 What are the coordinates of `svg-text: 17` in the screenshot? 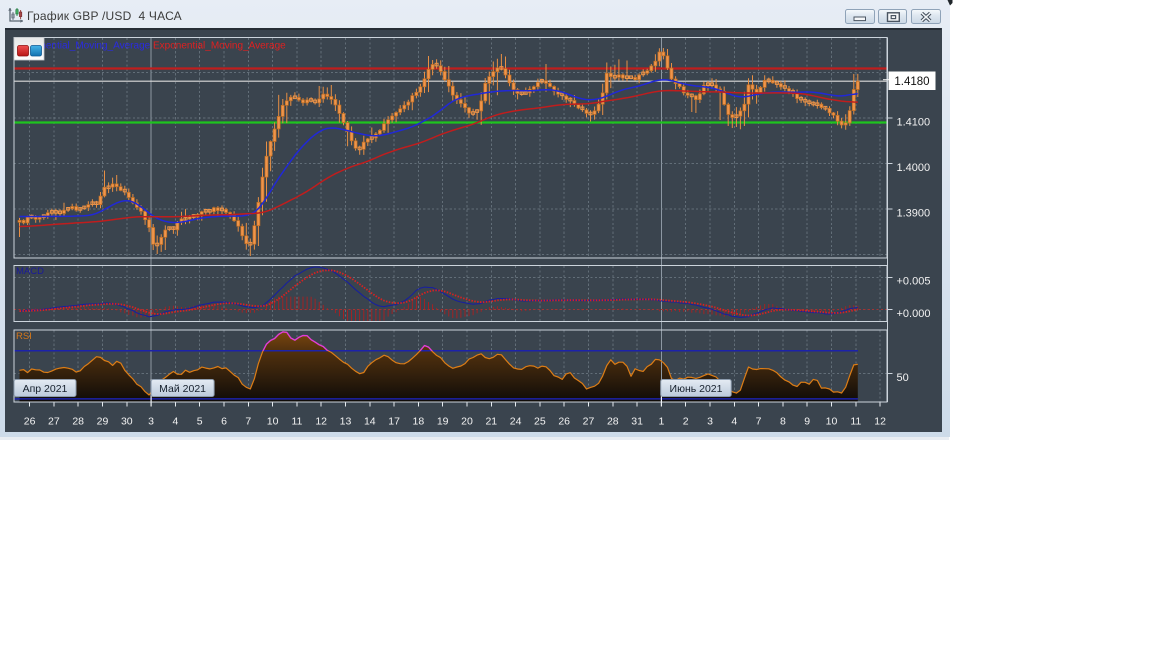 It's located at (394, 422).